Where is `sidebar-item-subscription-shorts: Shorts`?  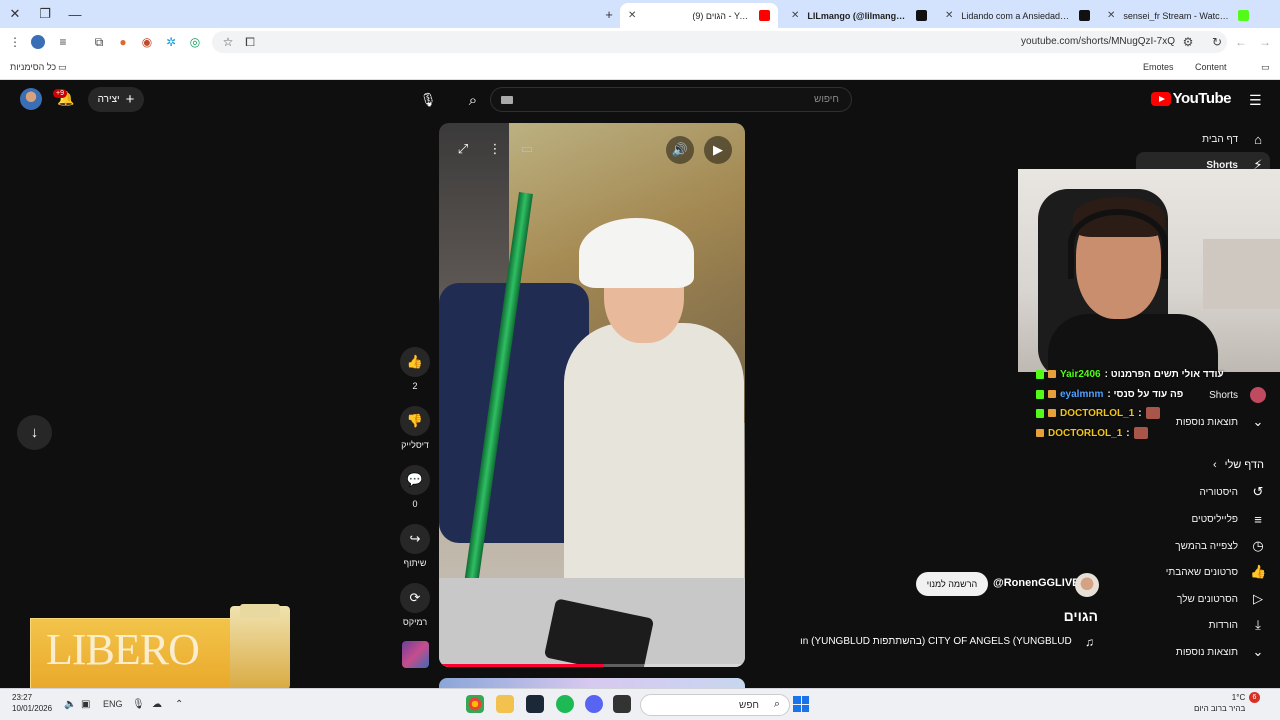 sidebar-item-subscription-shorts: Shorts is located at coordinates (1237, 395).